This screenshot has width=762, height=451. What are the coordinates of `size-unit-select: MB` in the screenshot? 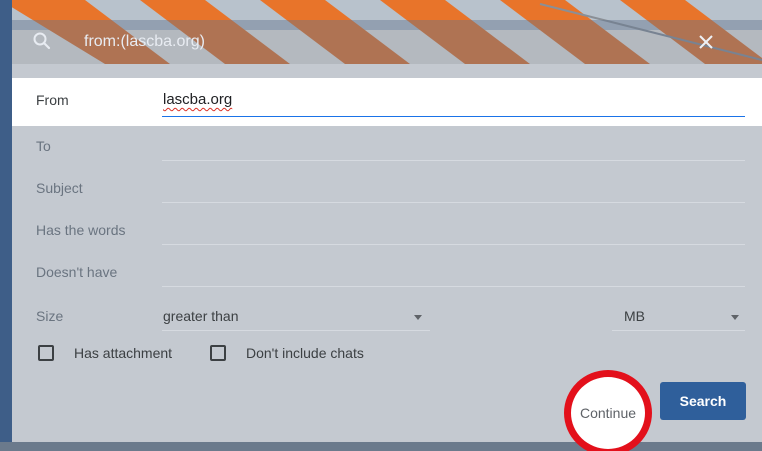 It's located at (634, 316).